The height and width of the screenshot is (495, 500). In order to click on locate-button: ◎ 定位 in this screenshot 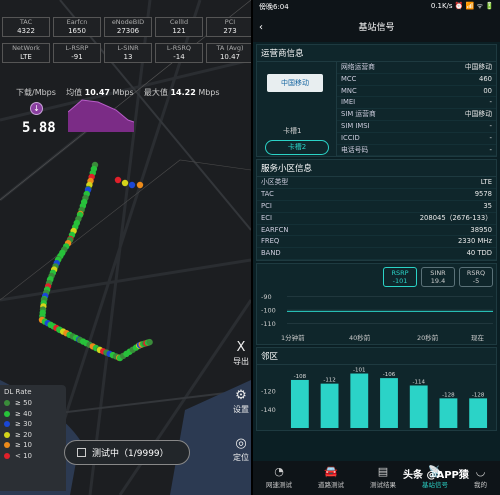, I will do `click(240, 449)`.